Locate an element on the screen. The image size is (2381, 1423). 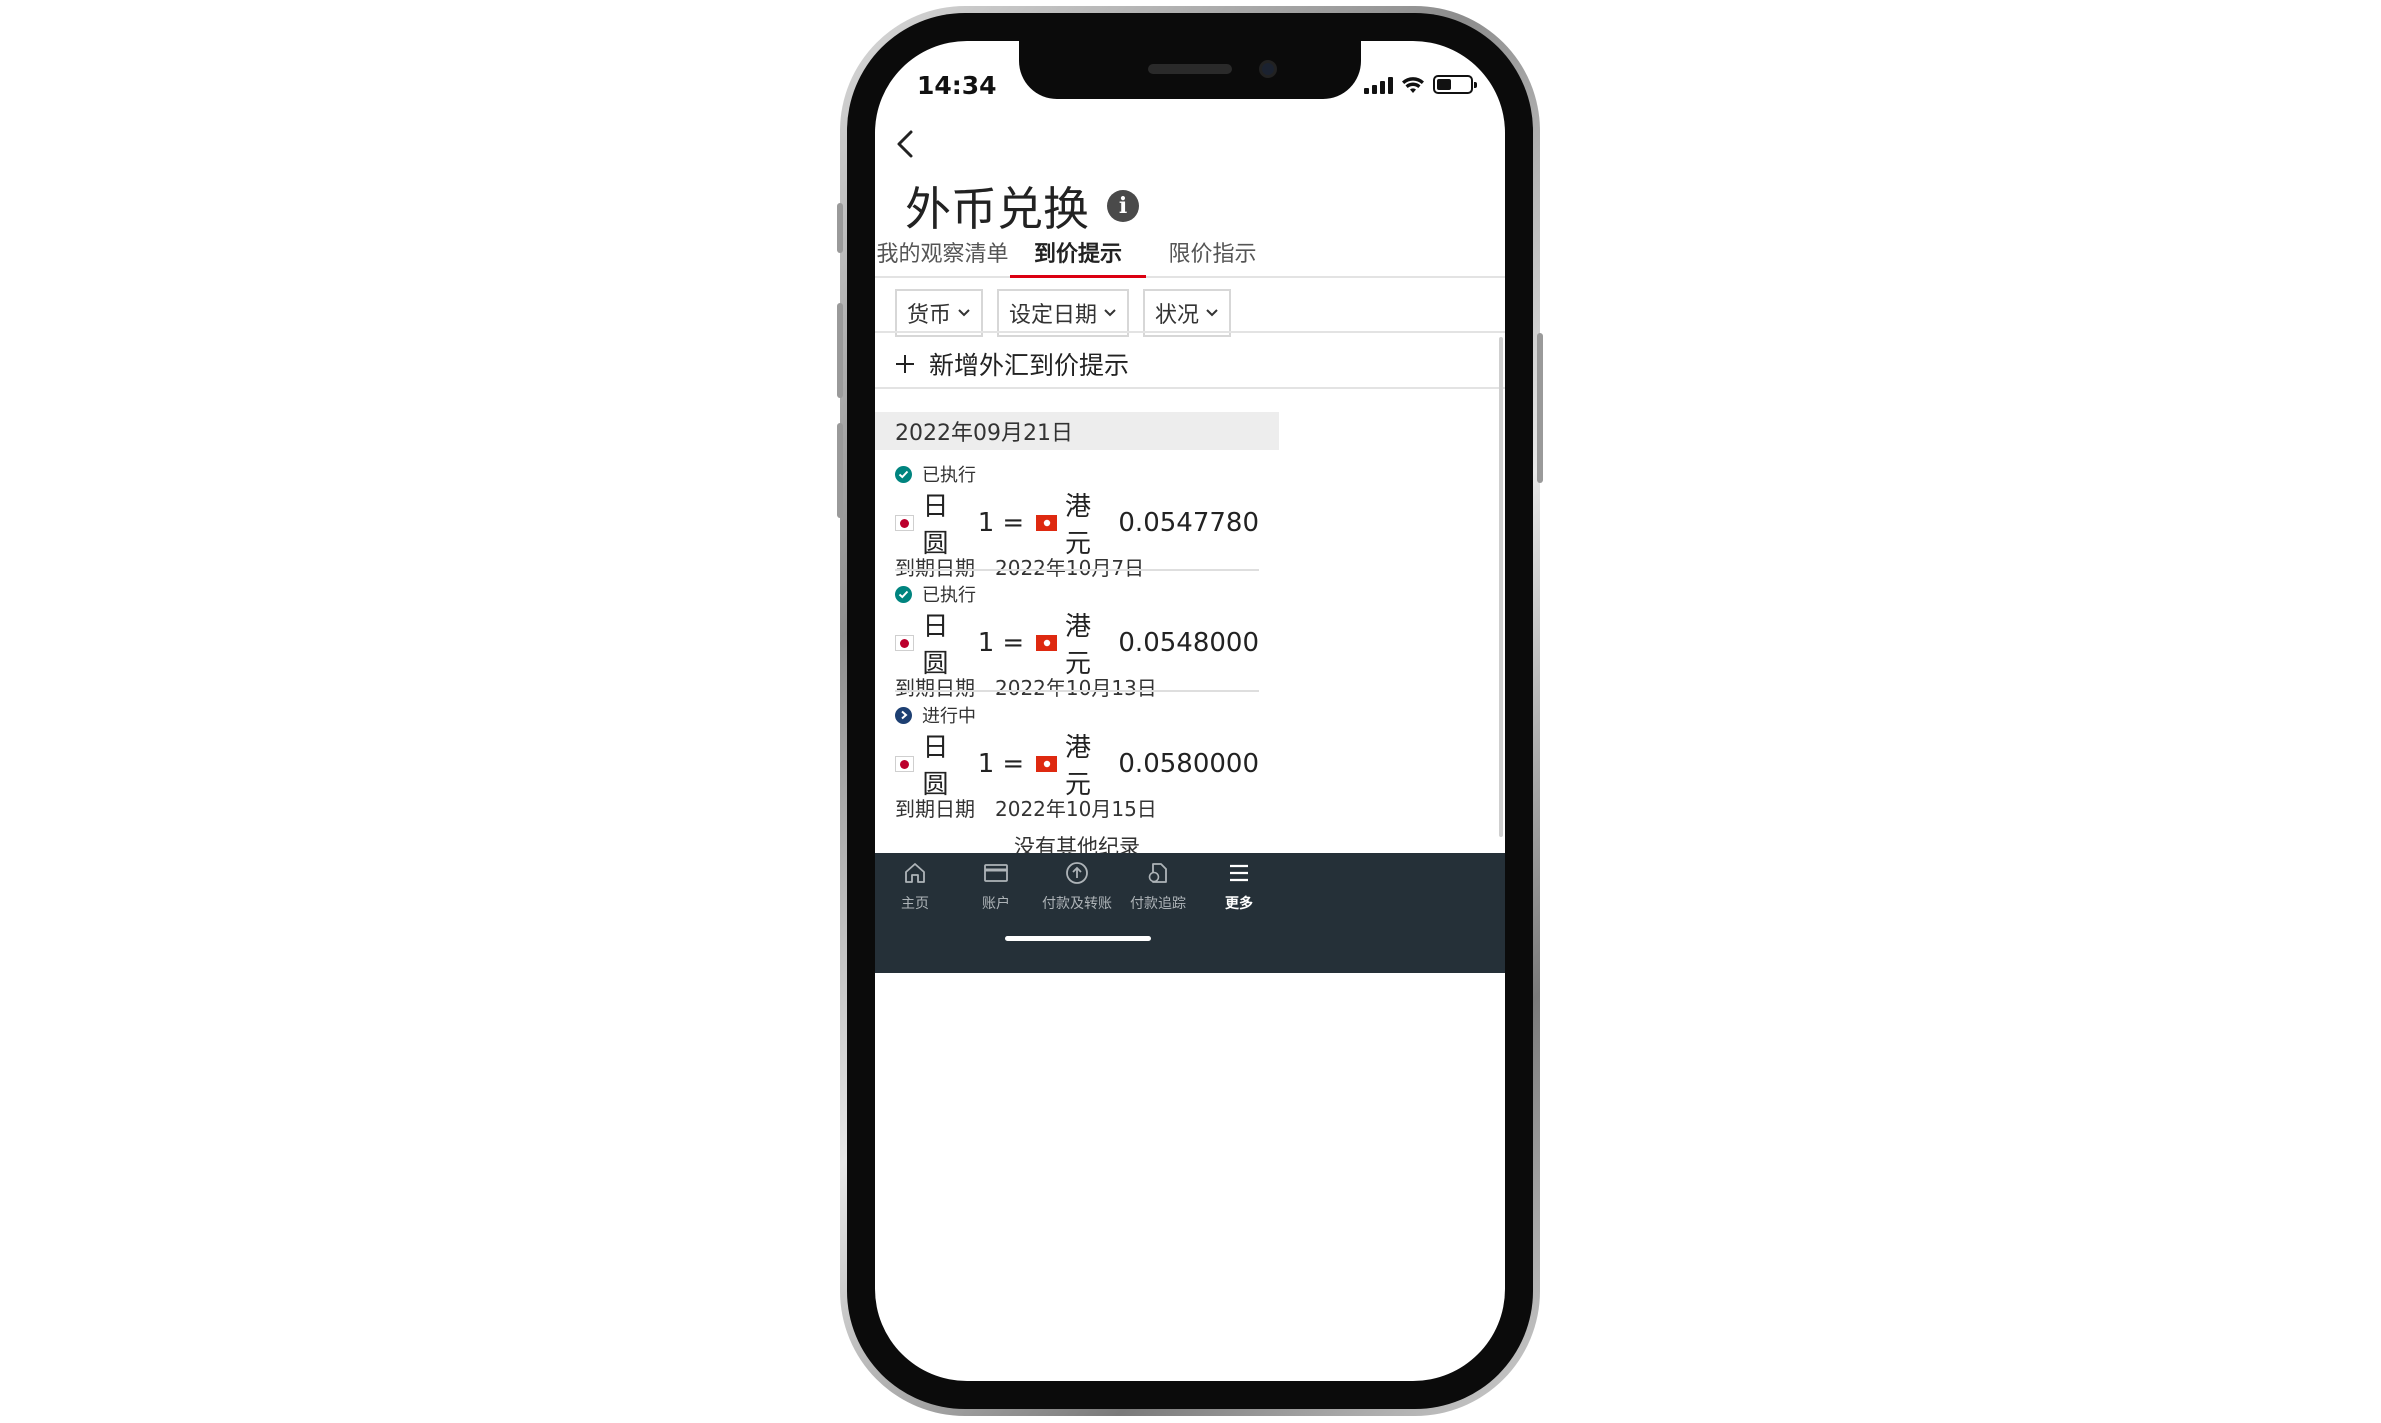
expiry-date: 2022年10月13日 is located at coordinates (1076, 688).